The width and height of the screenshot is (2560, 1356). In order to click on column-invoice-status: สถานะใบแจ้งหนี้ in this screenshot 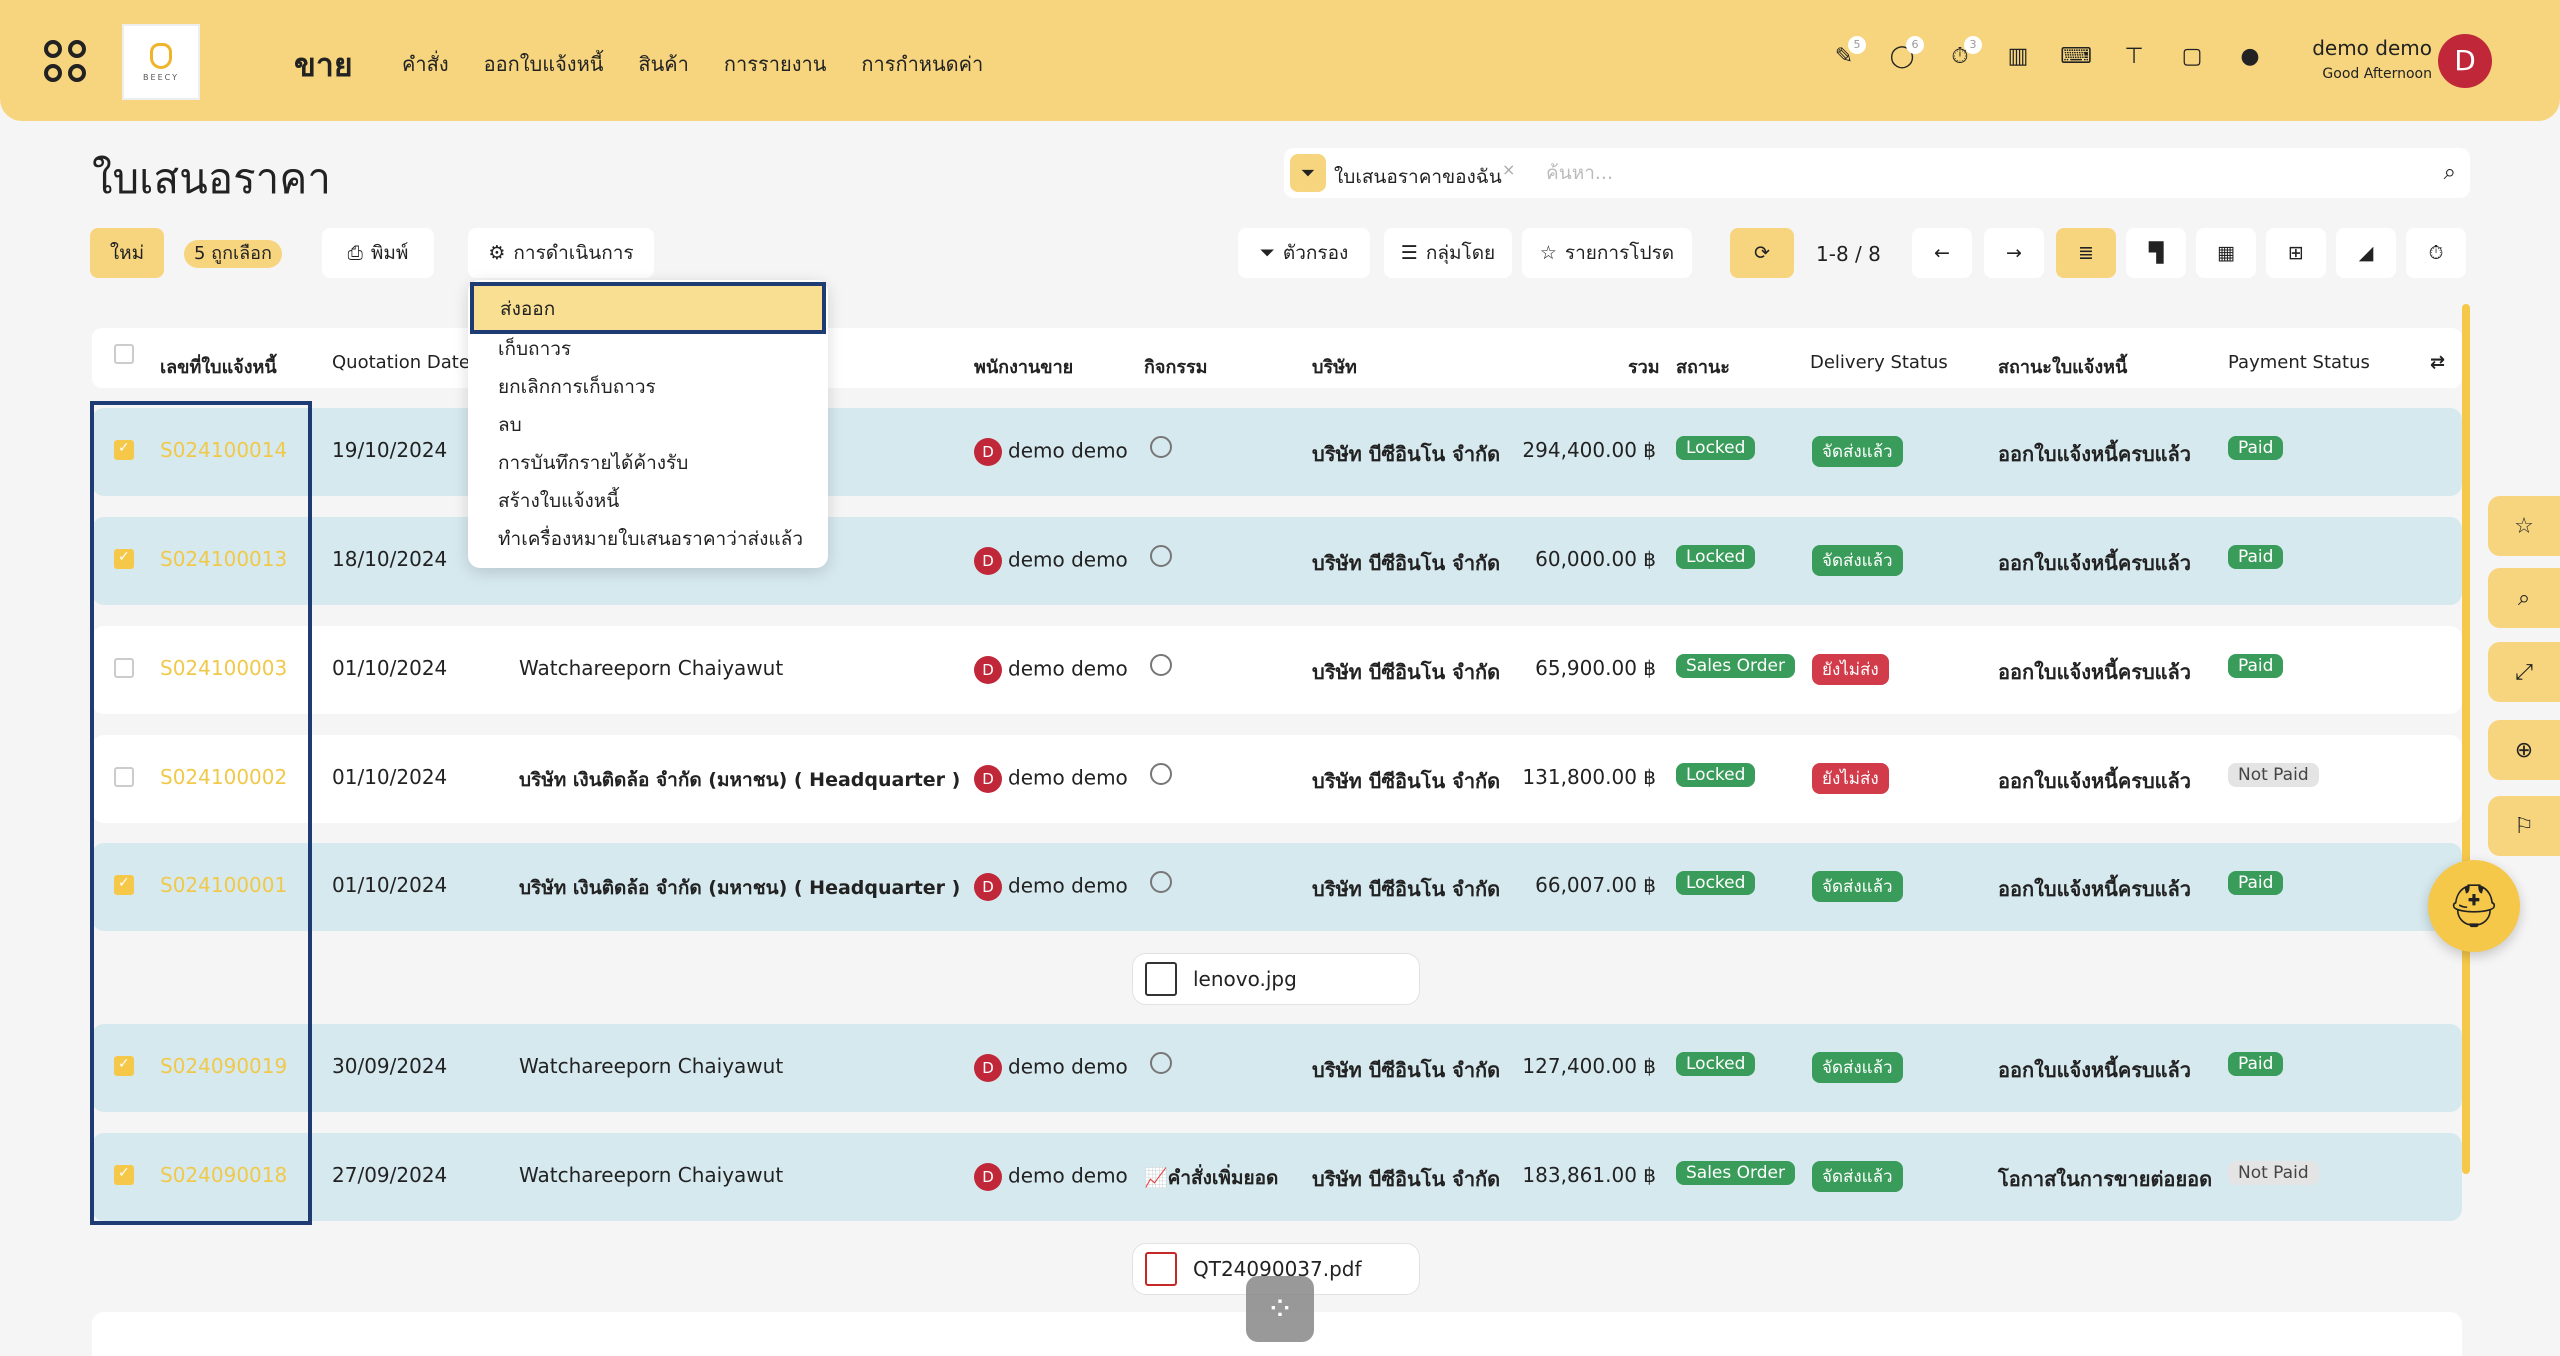, I will do `click(2062, 366)`.